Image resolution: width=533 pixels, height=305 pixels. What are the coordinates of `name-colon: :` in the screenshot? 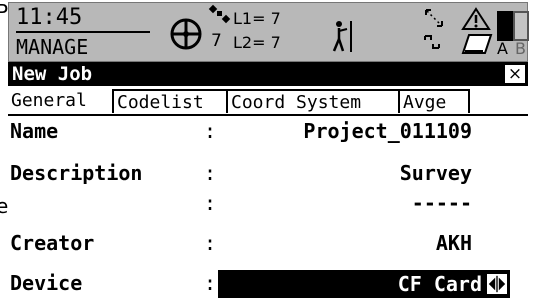 It's located at (210, 131).